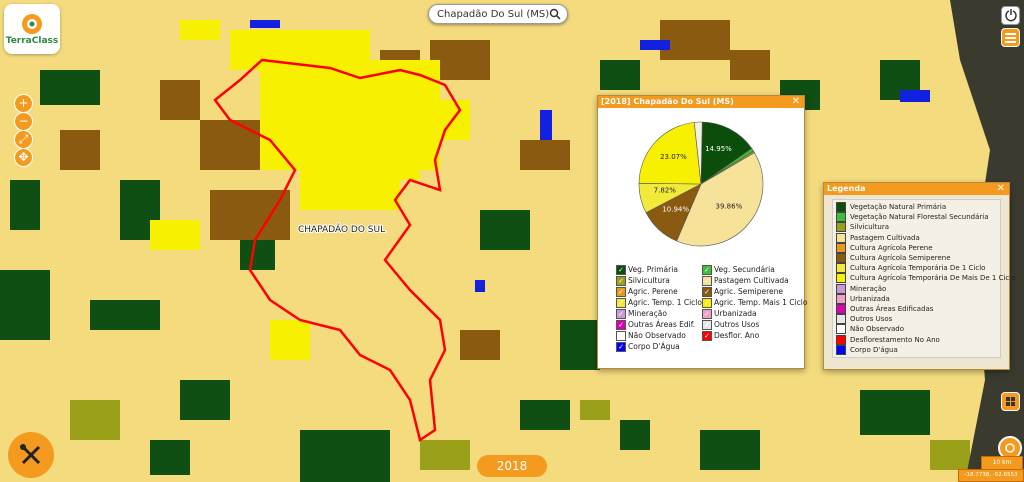  I want to click on chart-legend-label: Veg. Secundária, so click(744, 269).